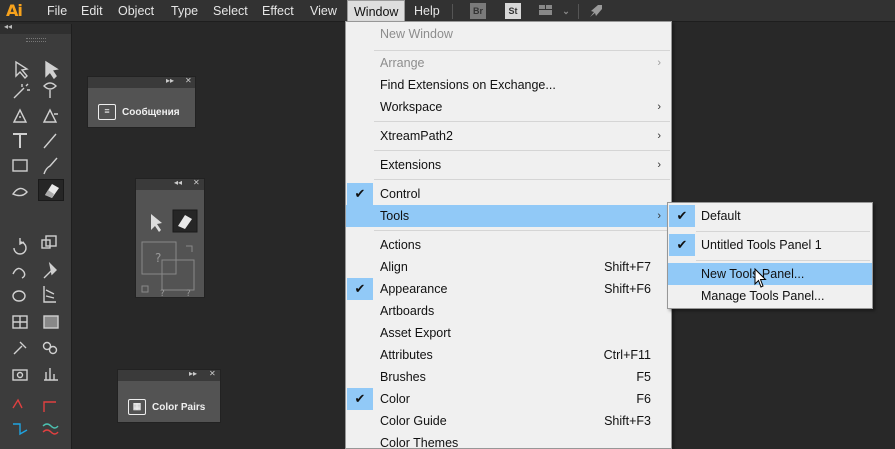 This screenshot has width=895, height=449. What do you see at coordinates (51, 61) in the screenshot?
I see `direct-selection-tool` at bounding box center [51, 61].